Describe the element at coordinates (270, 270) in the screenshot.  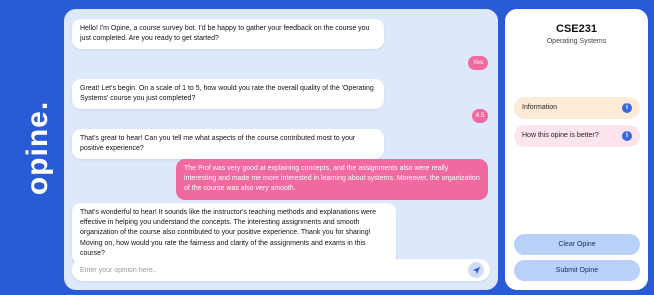
I see `opinion-input` at that location.